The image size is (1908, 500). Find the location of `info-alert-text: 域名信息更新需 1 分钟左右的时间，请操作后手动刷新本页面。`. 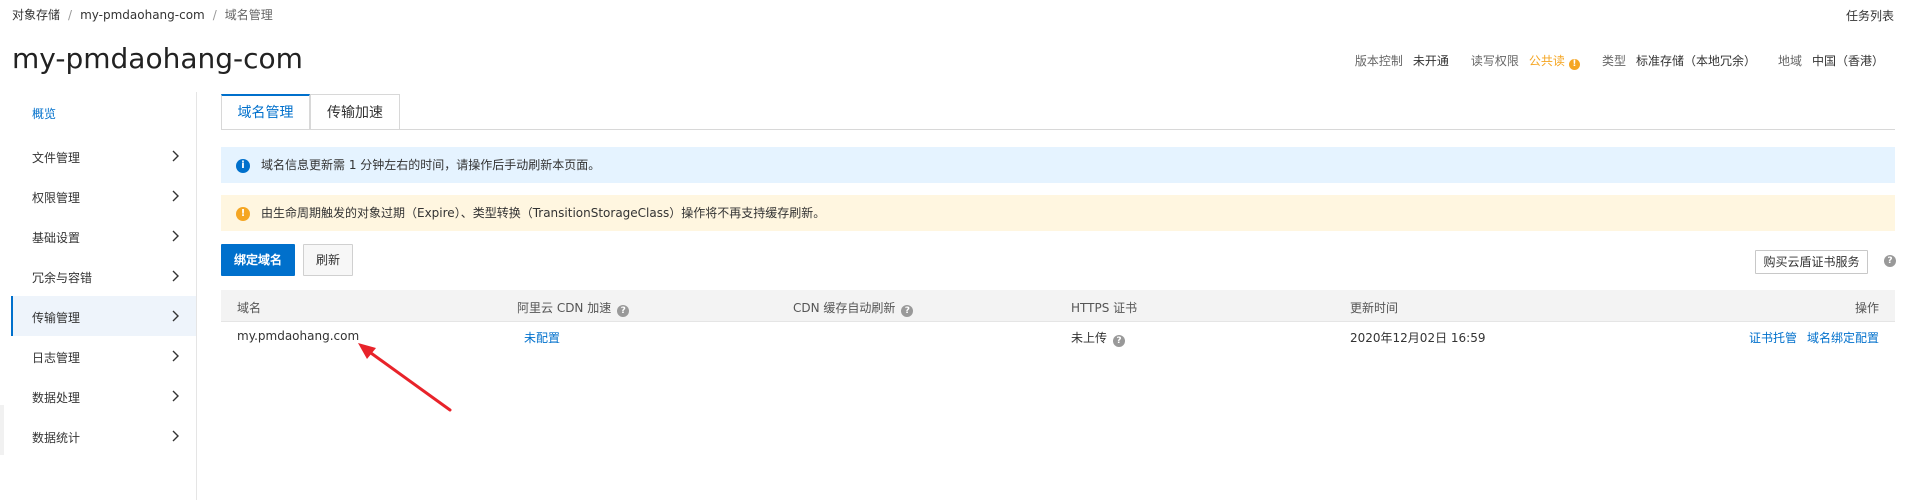

info-alert-text: 域名信息更新需 1 分钟左右的时间，请操作后手动刷新本页面。 is located at coordinates (431, 165).